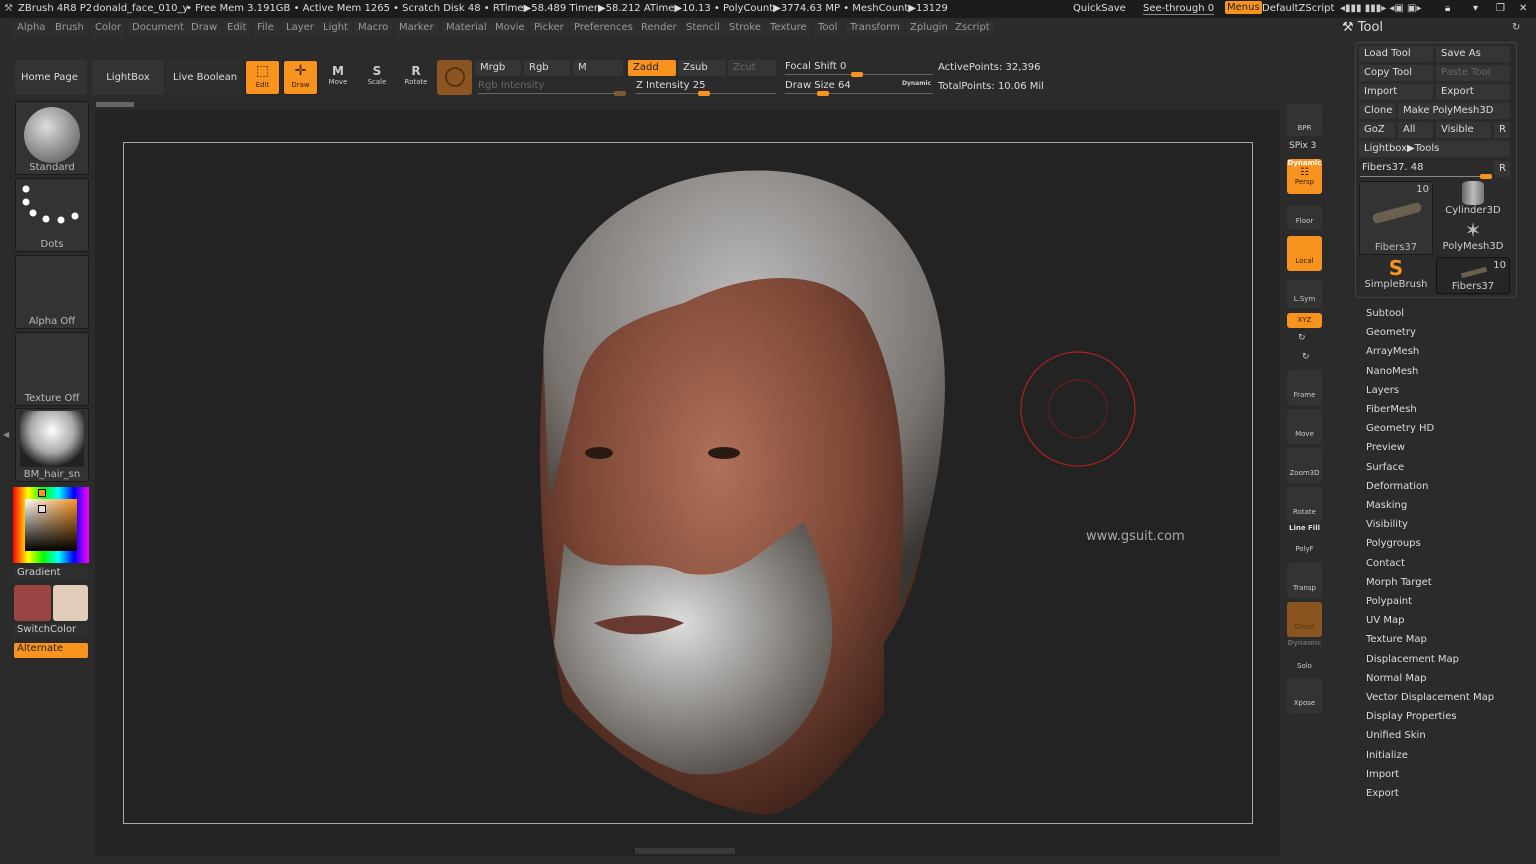  I want to click on zoom3d-button: Zoom3D, so click(1304, 465).